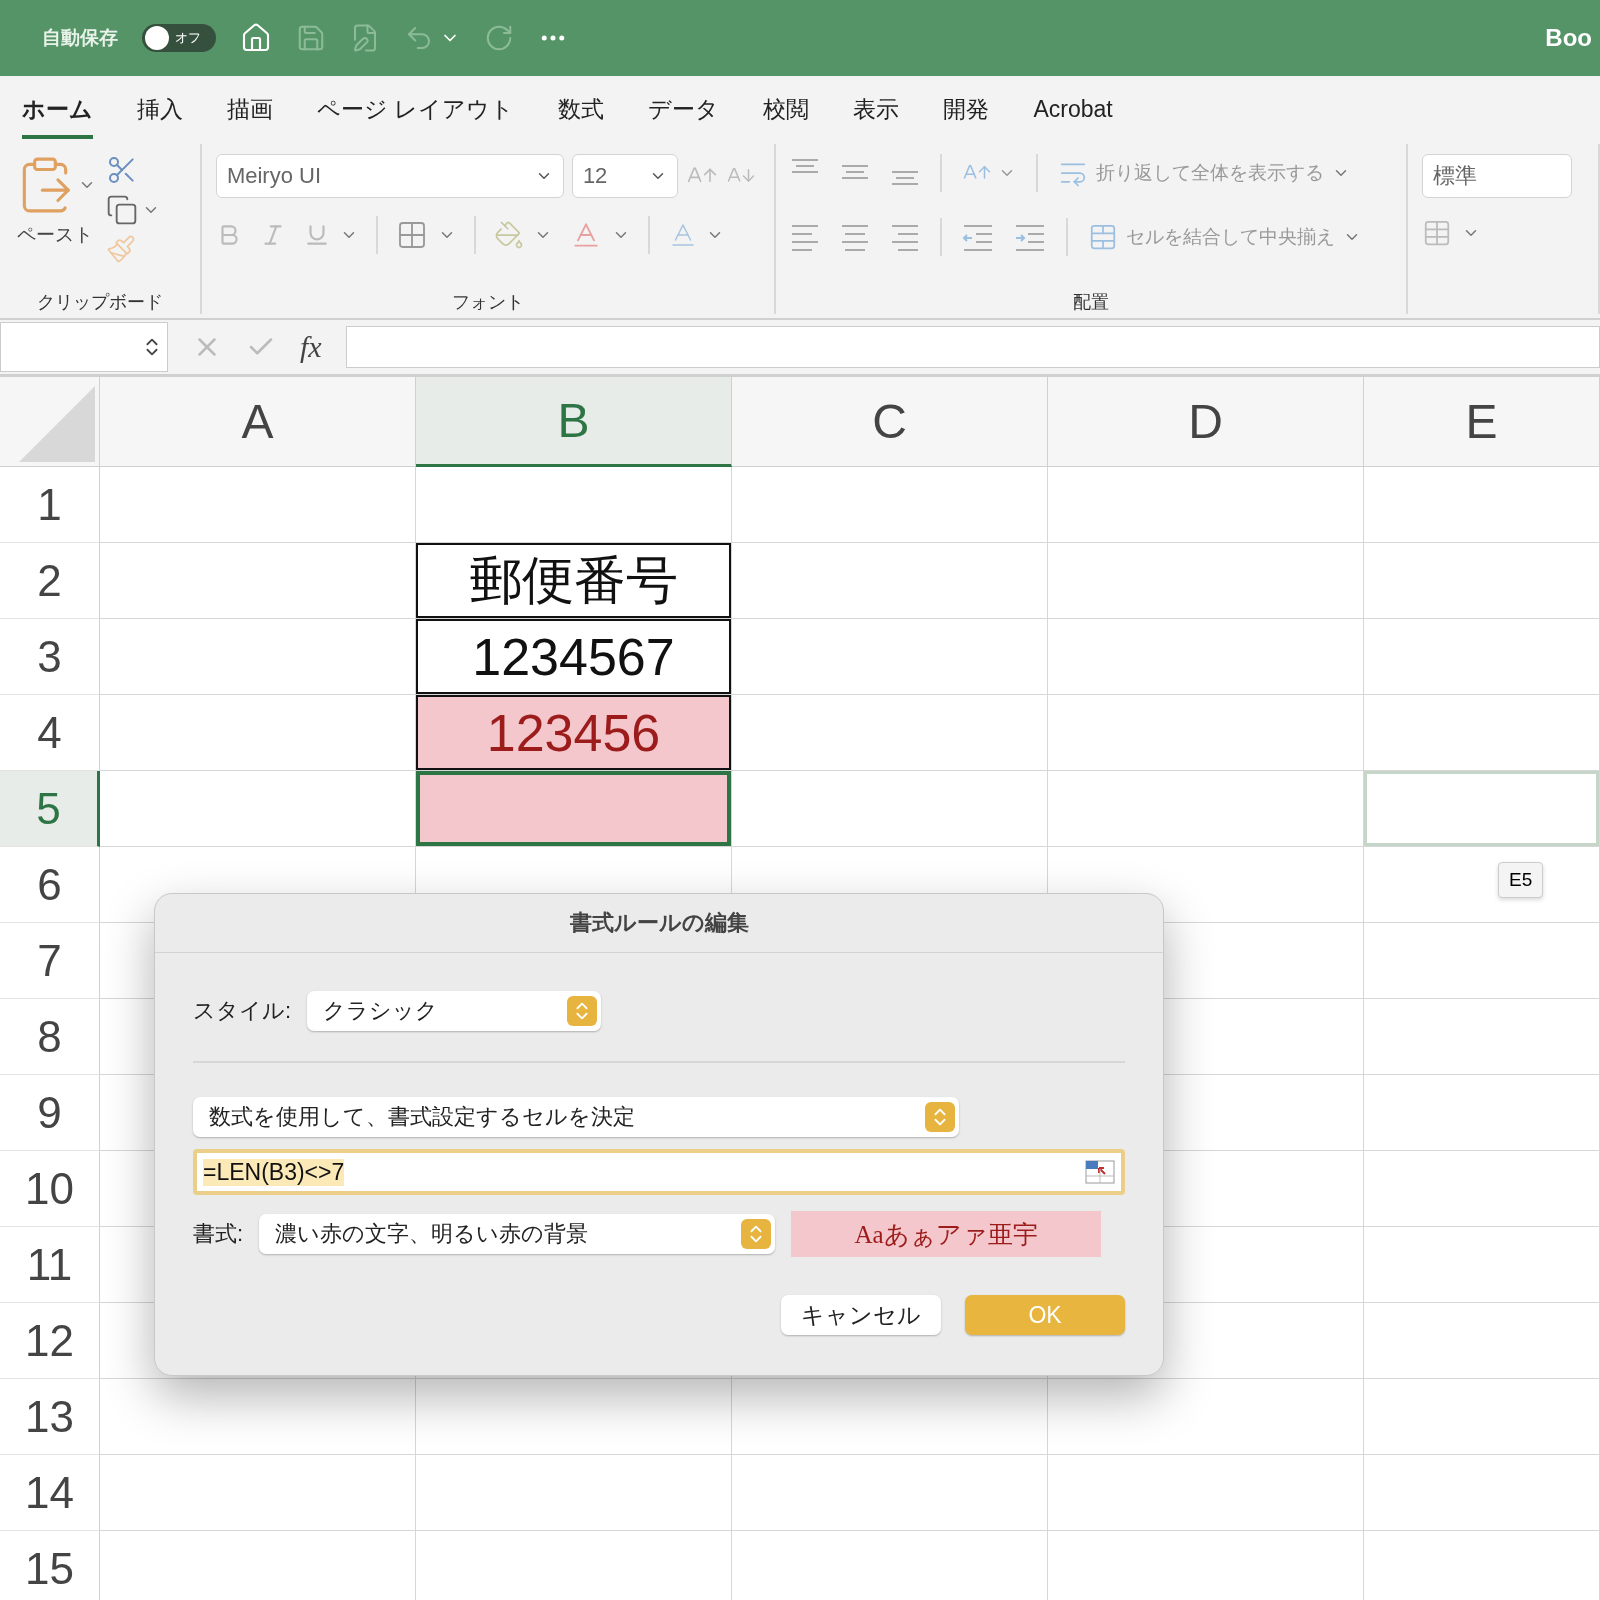 The width and height of the screenshot is (1600, 1600). What do you see at coordinates (99, 302) in the screenshot?
I see `group-label: クリップボード` at bounding box center [99, 302].